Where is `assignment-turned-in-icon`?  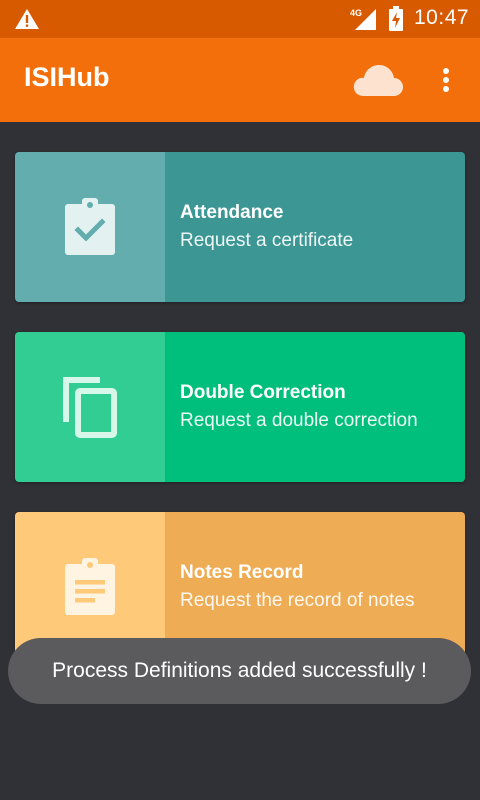
assignment-turned-in-icon is located at coordinates (90, 226).